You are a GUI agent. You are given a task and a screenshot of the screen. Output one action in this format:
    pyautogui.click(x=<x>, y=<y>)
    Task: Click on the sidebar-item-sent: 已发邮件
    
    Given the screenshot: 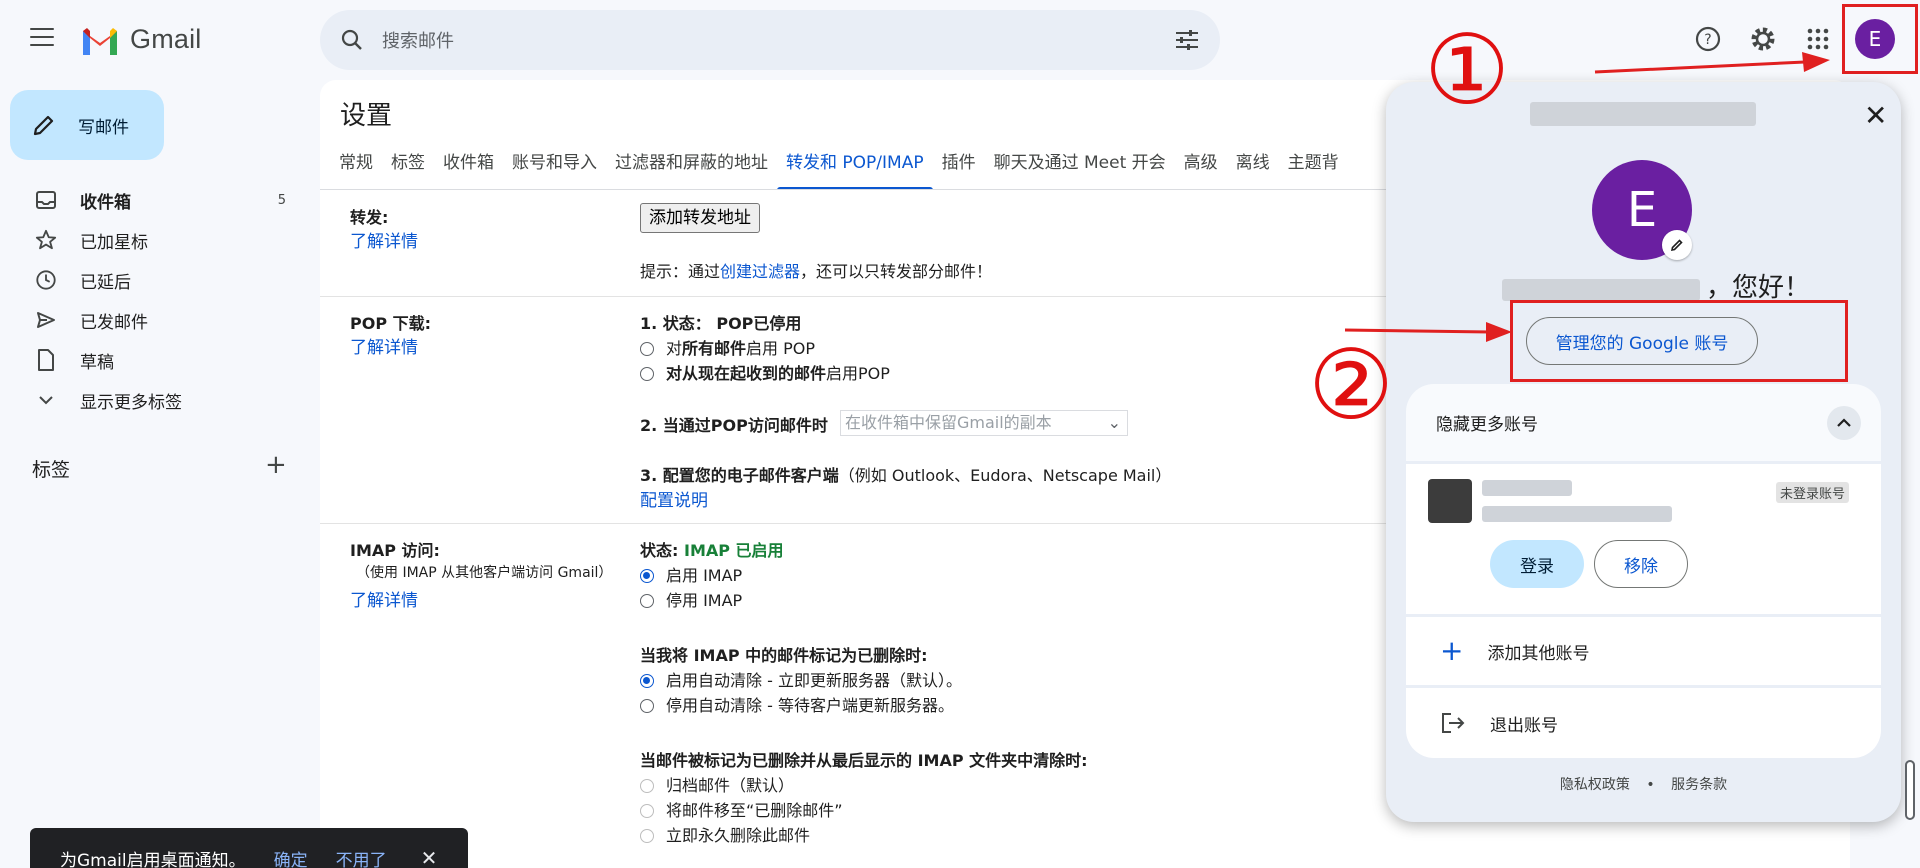 What is the action you would take?
    pyautogui.click(x=150, y=320)
    